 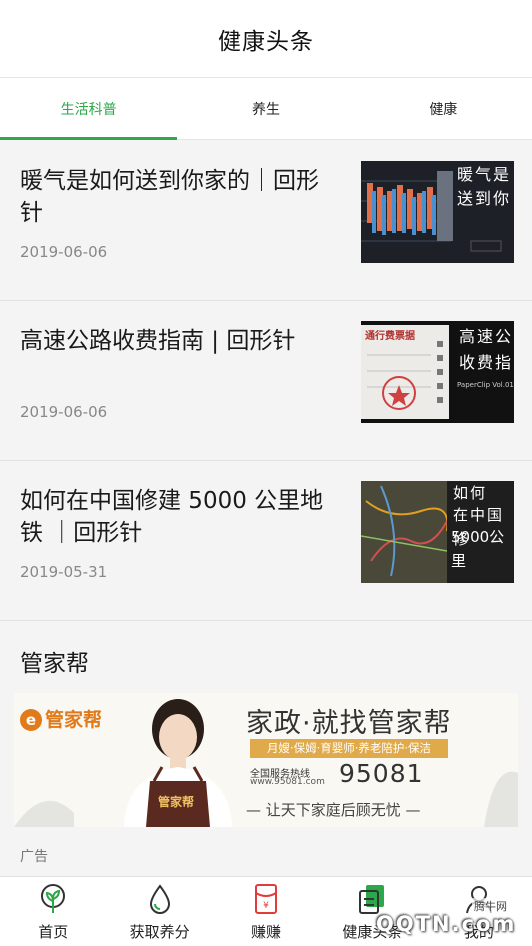 I want to click on nav-label: 我的, so click(x=478, y=932).